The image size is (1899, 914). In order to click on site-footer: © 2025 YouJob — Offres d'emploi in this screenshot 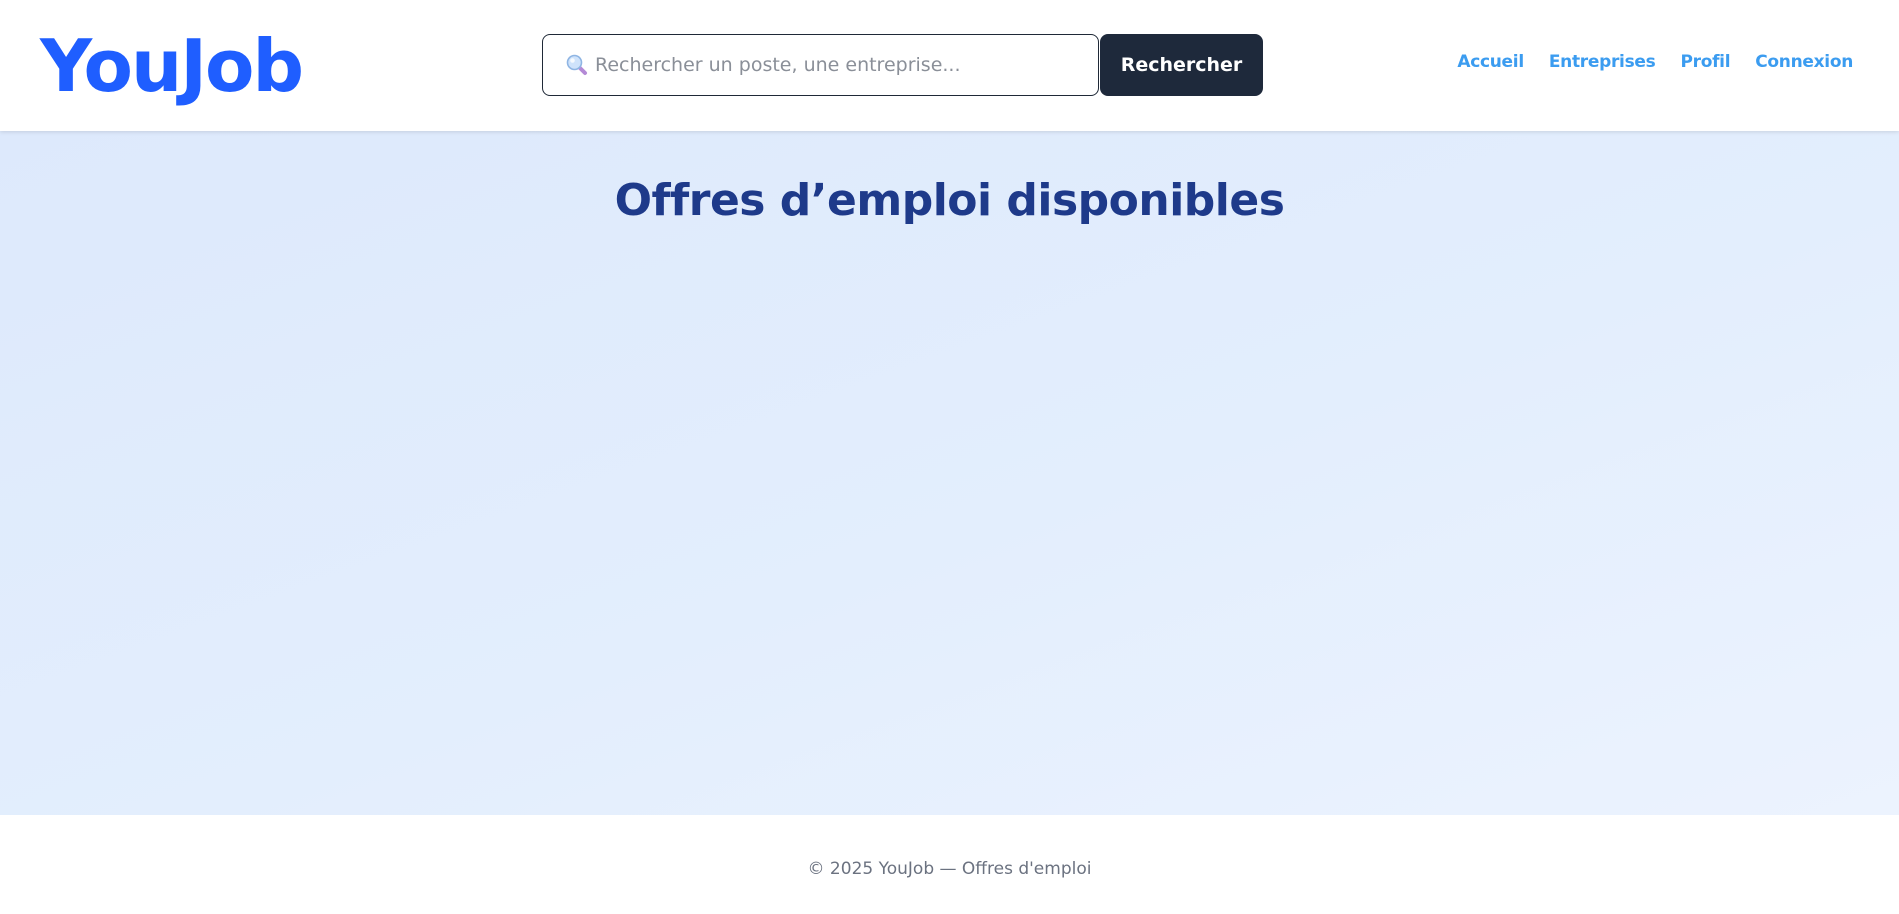, I will do `click(949, 864)`.